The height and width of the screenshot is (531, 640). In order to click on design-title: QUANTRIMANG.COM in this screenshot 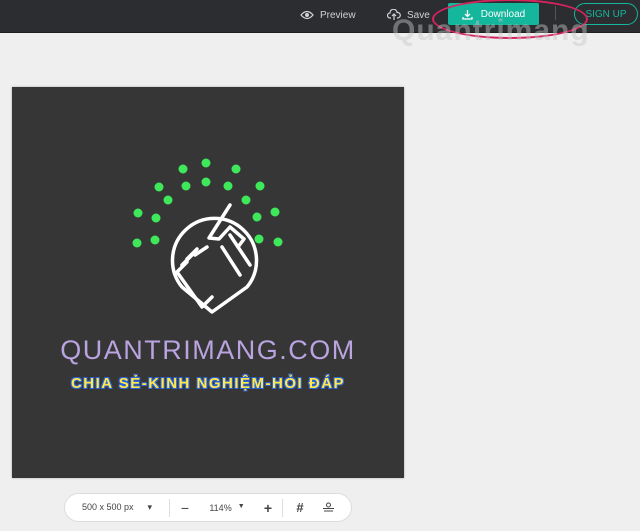, I will do `click(208, 350)`.